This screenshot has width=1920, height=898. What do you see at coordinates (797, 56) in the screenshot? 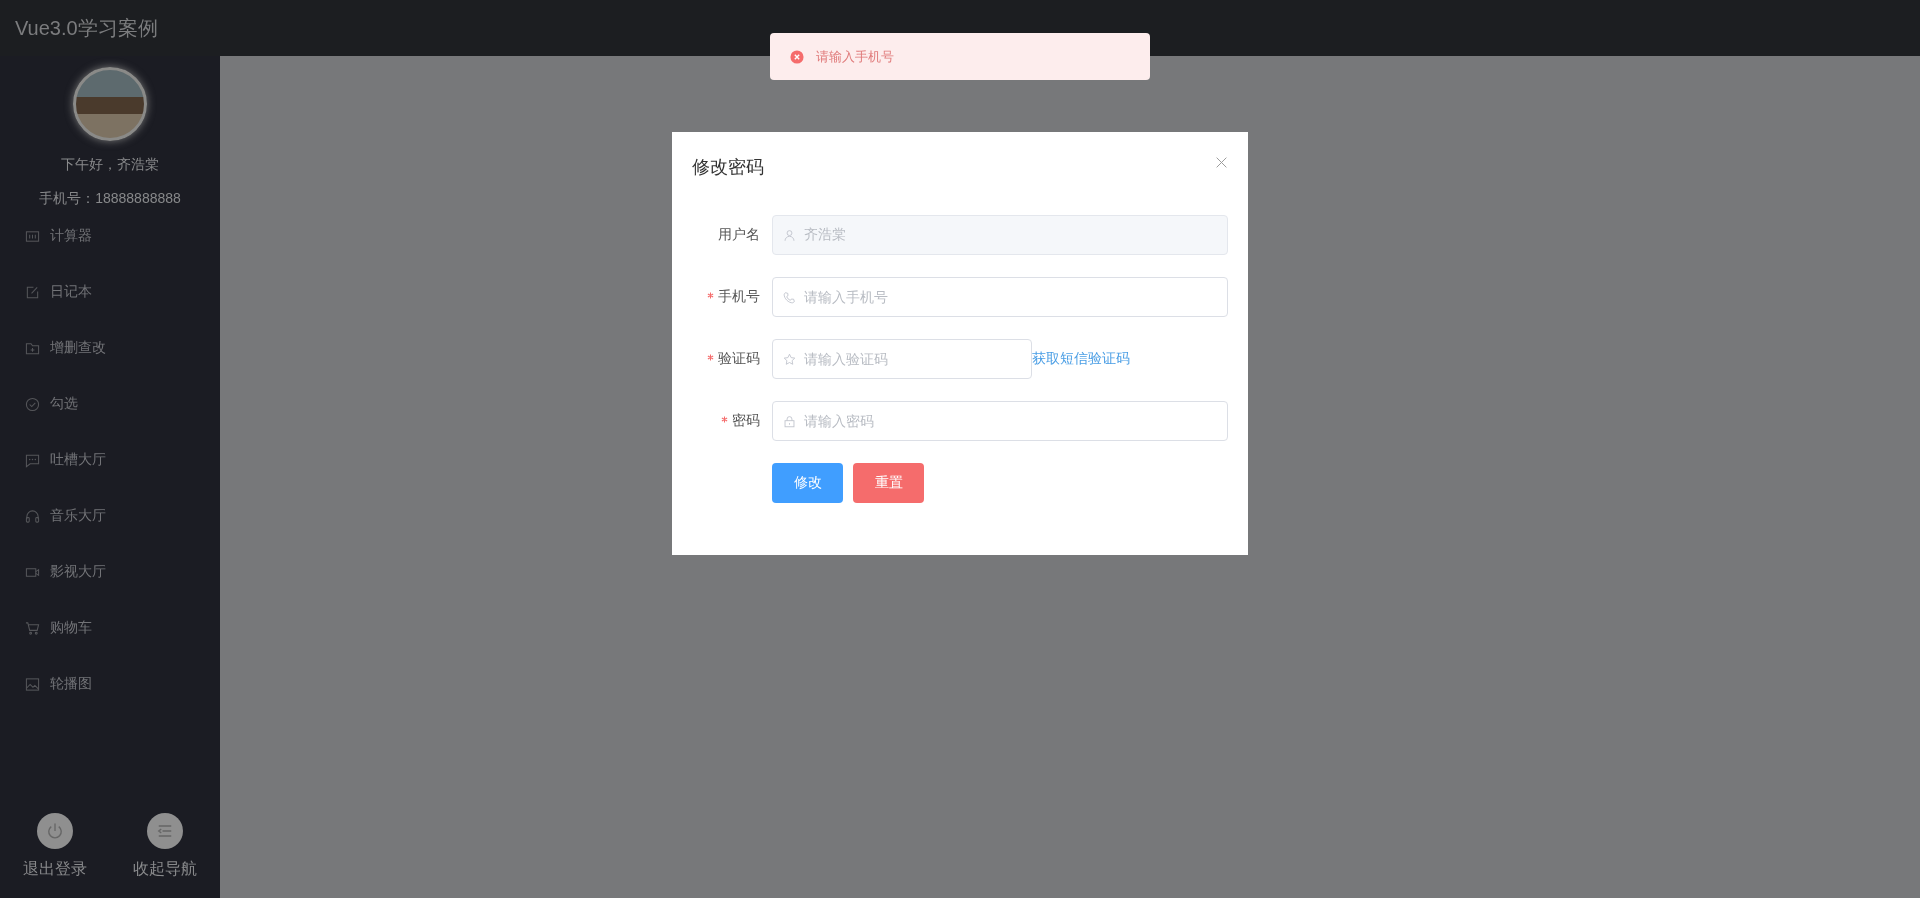
I see `error-icon` at bounding box center [797, 56].